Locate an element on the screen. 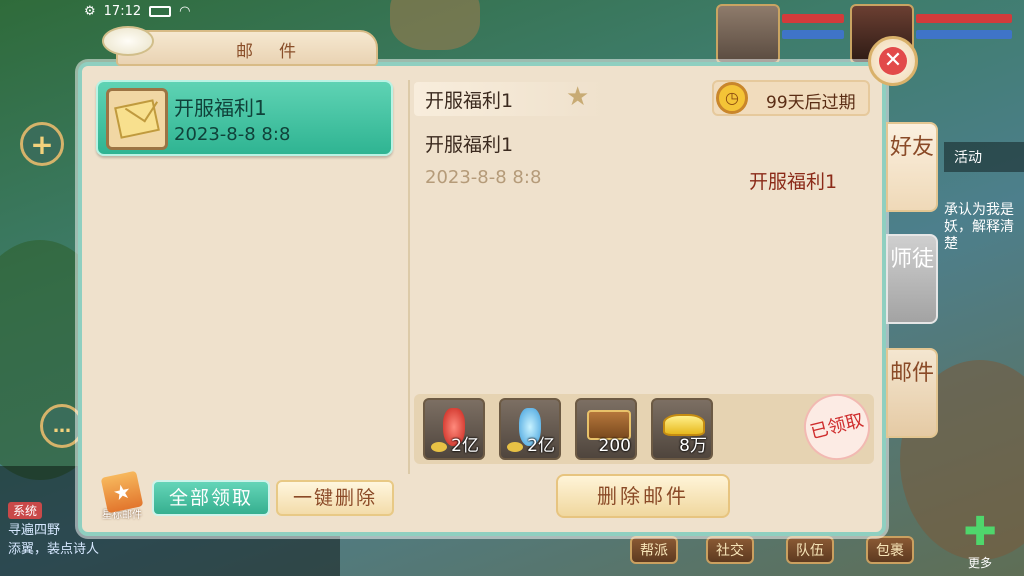 The width and height of the screenshot is (1024, 576). star-mail-button: ★ 星标邮件 is located at coordinates (122, 496).